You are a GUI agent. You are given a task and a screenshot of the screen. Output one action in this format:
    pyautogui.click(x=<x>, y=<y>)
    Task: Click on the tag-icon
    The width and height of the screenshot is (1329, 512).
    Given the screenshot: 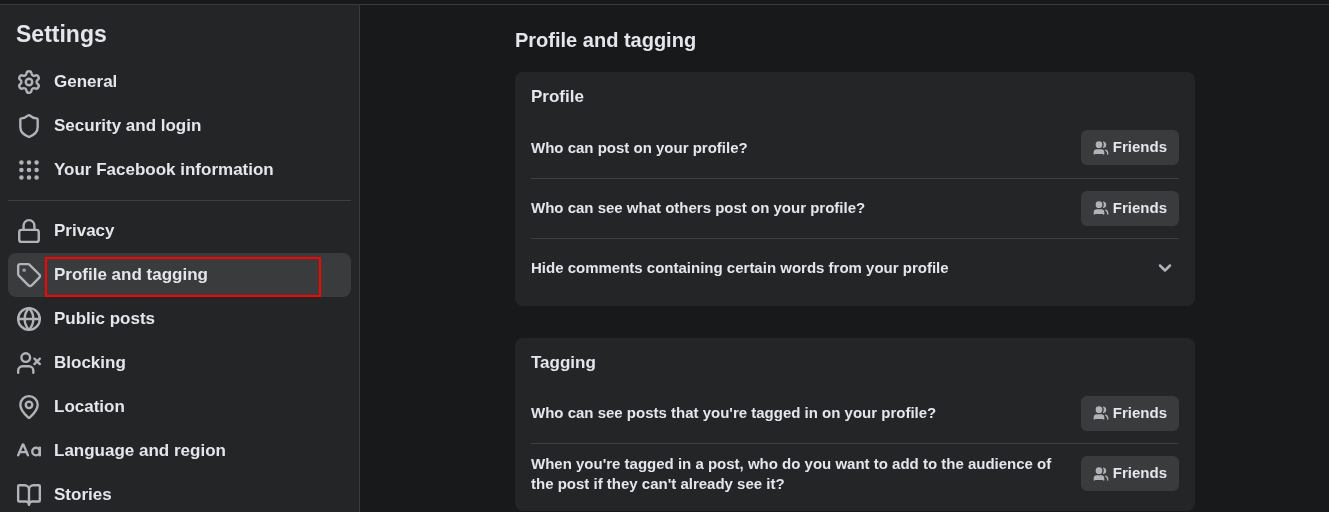 What is the action you would take?
    pyautogui.click(x=29, y=274)
    